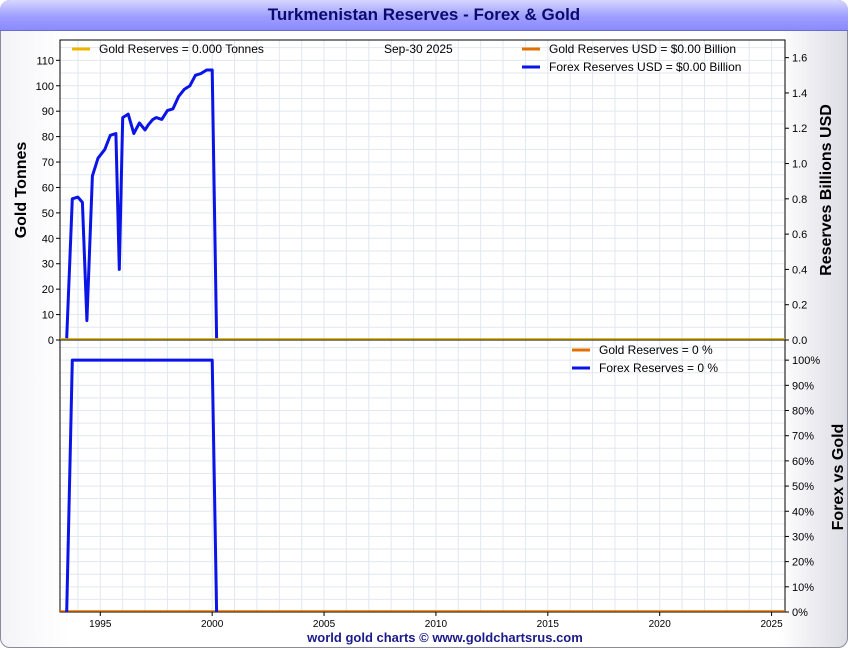 Image resolution: width=850 pixels, height=650 pixels. What do you see at coordinates (645, 67) in the screenshot?
I see `legend-forex-usd-label: Forex Reserves USD = $0.00 Billion` at bounding box center [645, 67].